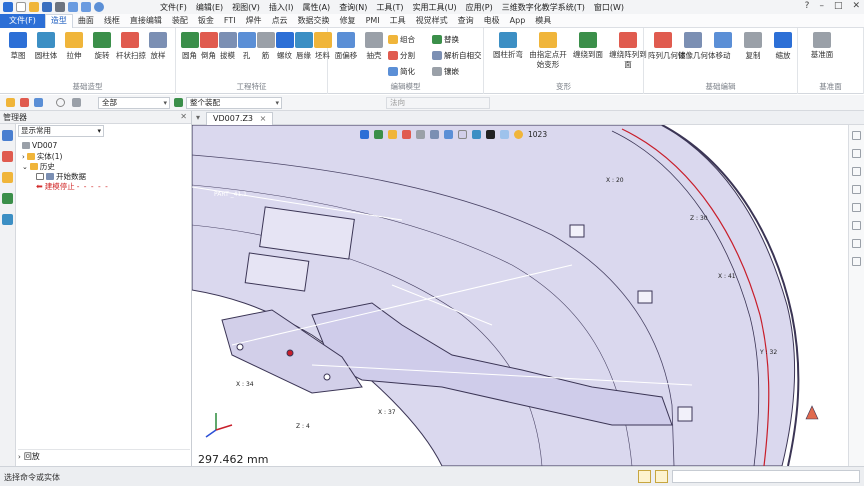  Describe the element at coordinates (131, 46) in the screenshot. I see `ribbon-tool-button: 杆状扫掠` at that location.